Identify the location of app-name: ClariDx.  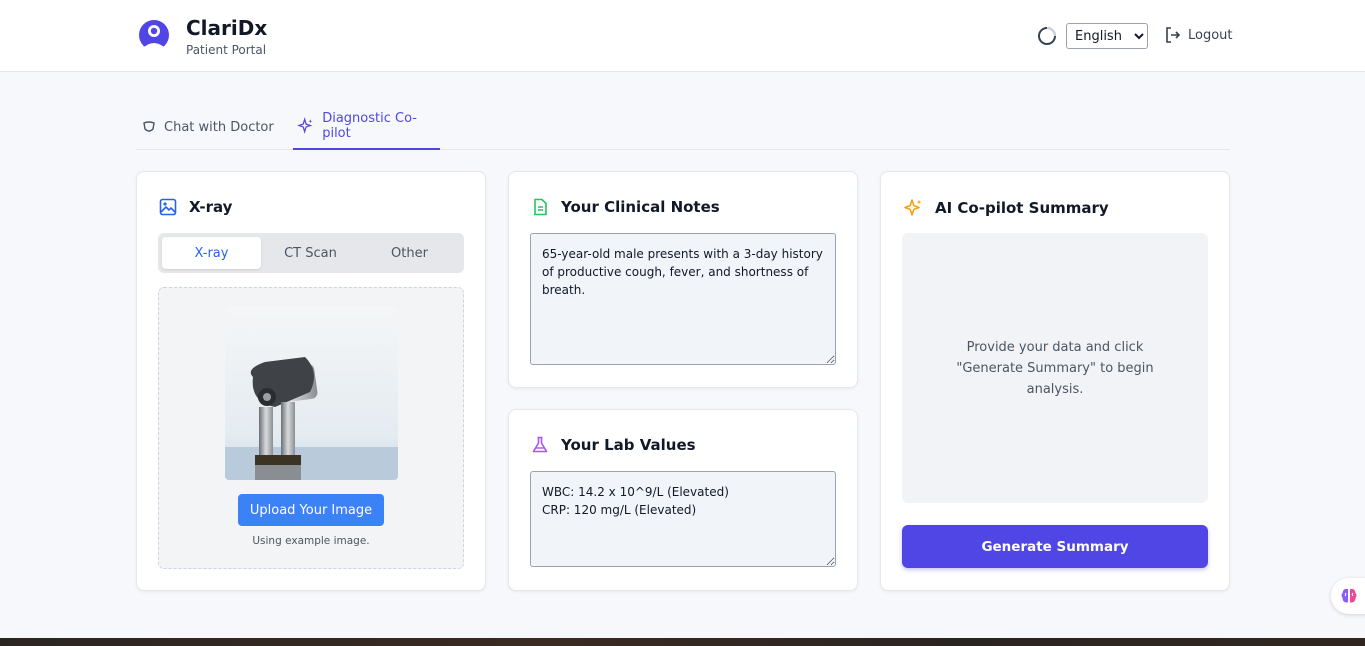
(227, 28).